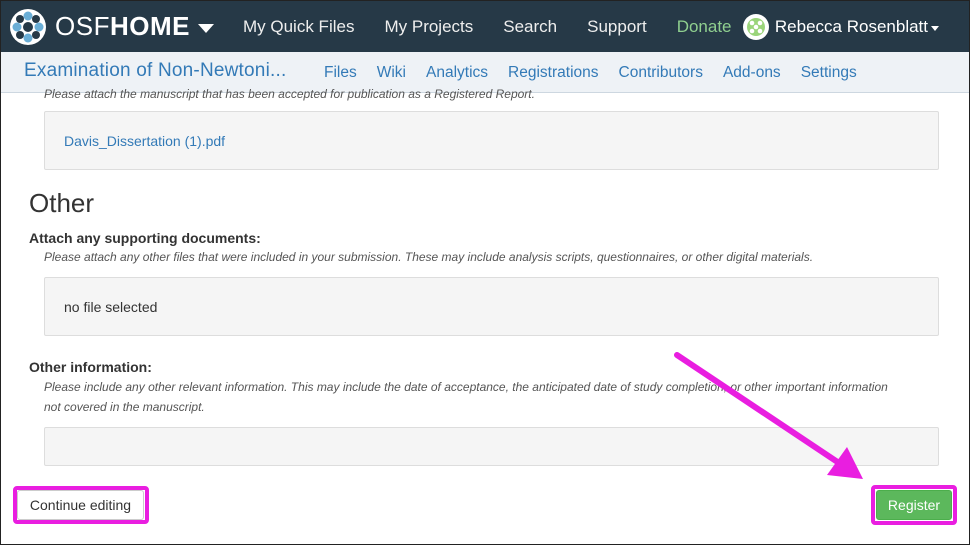  Describe the element at coordinates (851, 26) in the screenshot. I see `user-name: Rebecca Rosenblatt` at that location.